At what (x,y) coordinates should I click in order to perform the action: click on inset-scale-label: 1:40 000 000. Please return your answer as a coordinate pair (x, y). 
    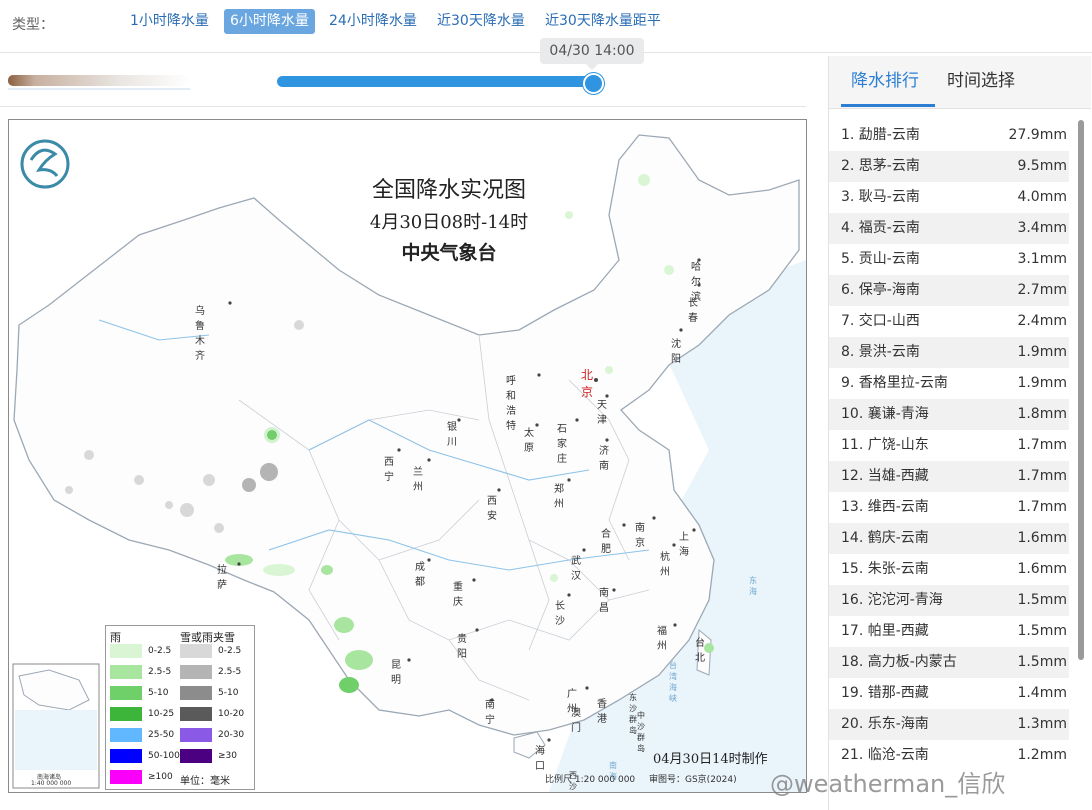
    Looking at the image, I should click on (51, 783).